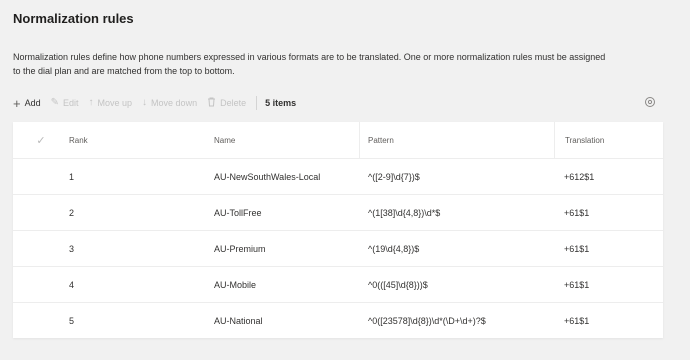  Describe the element at coordinates (608, 140) in the screenshot. I see `column-header-translation: Translation` at that location.